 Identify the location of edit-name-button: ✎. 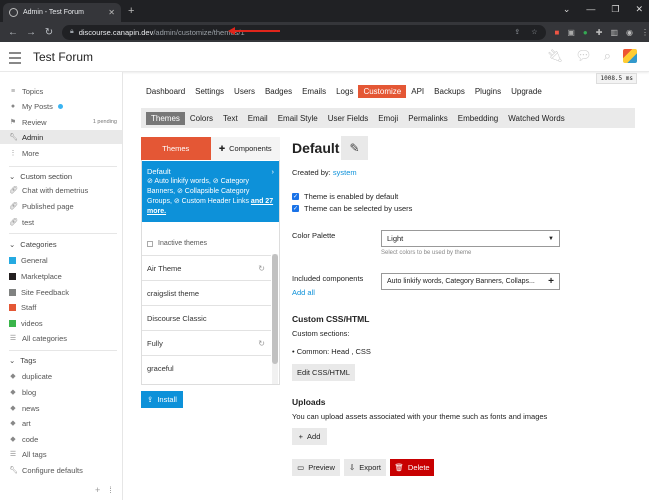
(354, 148).